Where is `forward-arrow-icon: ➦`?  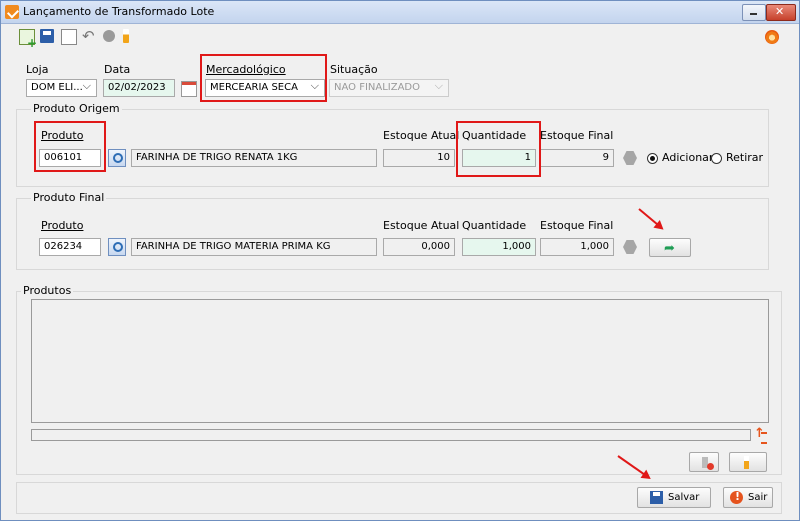
forward-arrow-icon: ➦ is located at coordinates (669, 248).